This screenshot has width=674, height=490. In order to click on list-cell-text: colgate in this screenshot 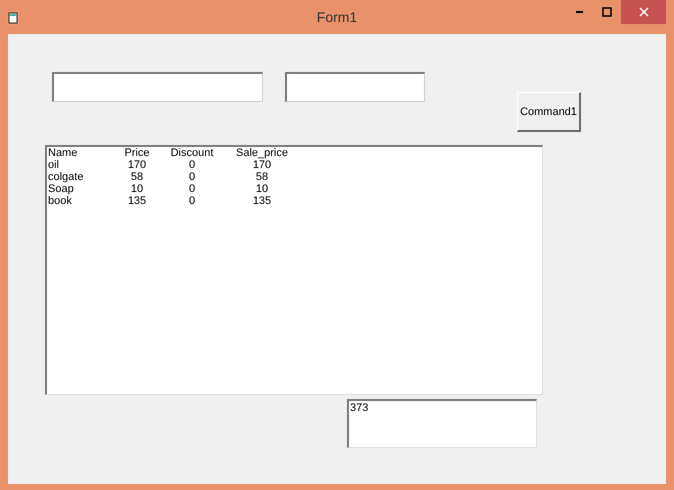, I will do `click(66, 177)`.